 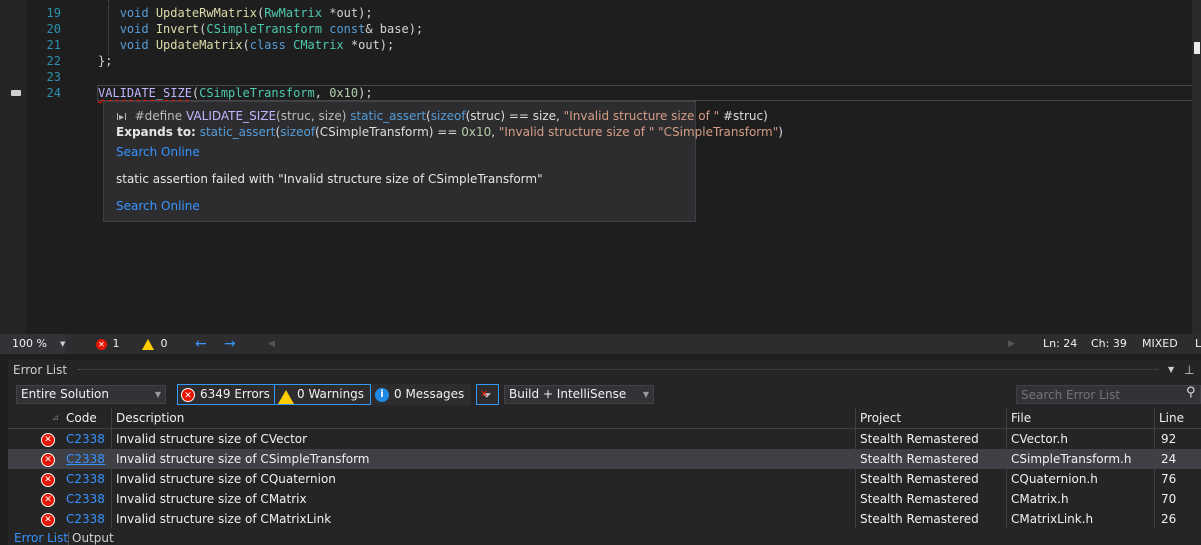 I want to click on warnings-filter-button: 0 Warnings, so click(x=323, y=394).